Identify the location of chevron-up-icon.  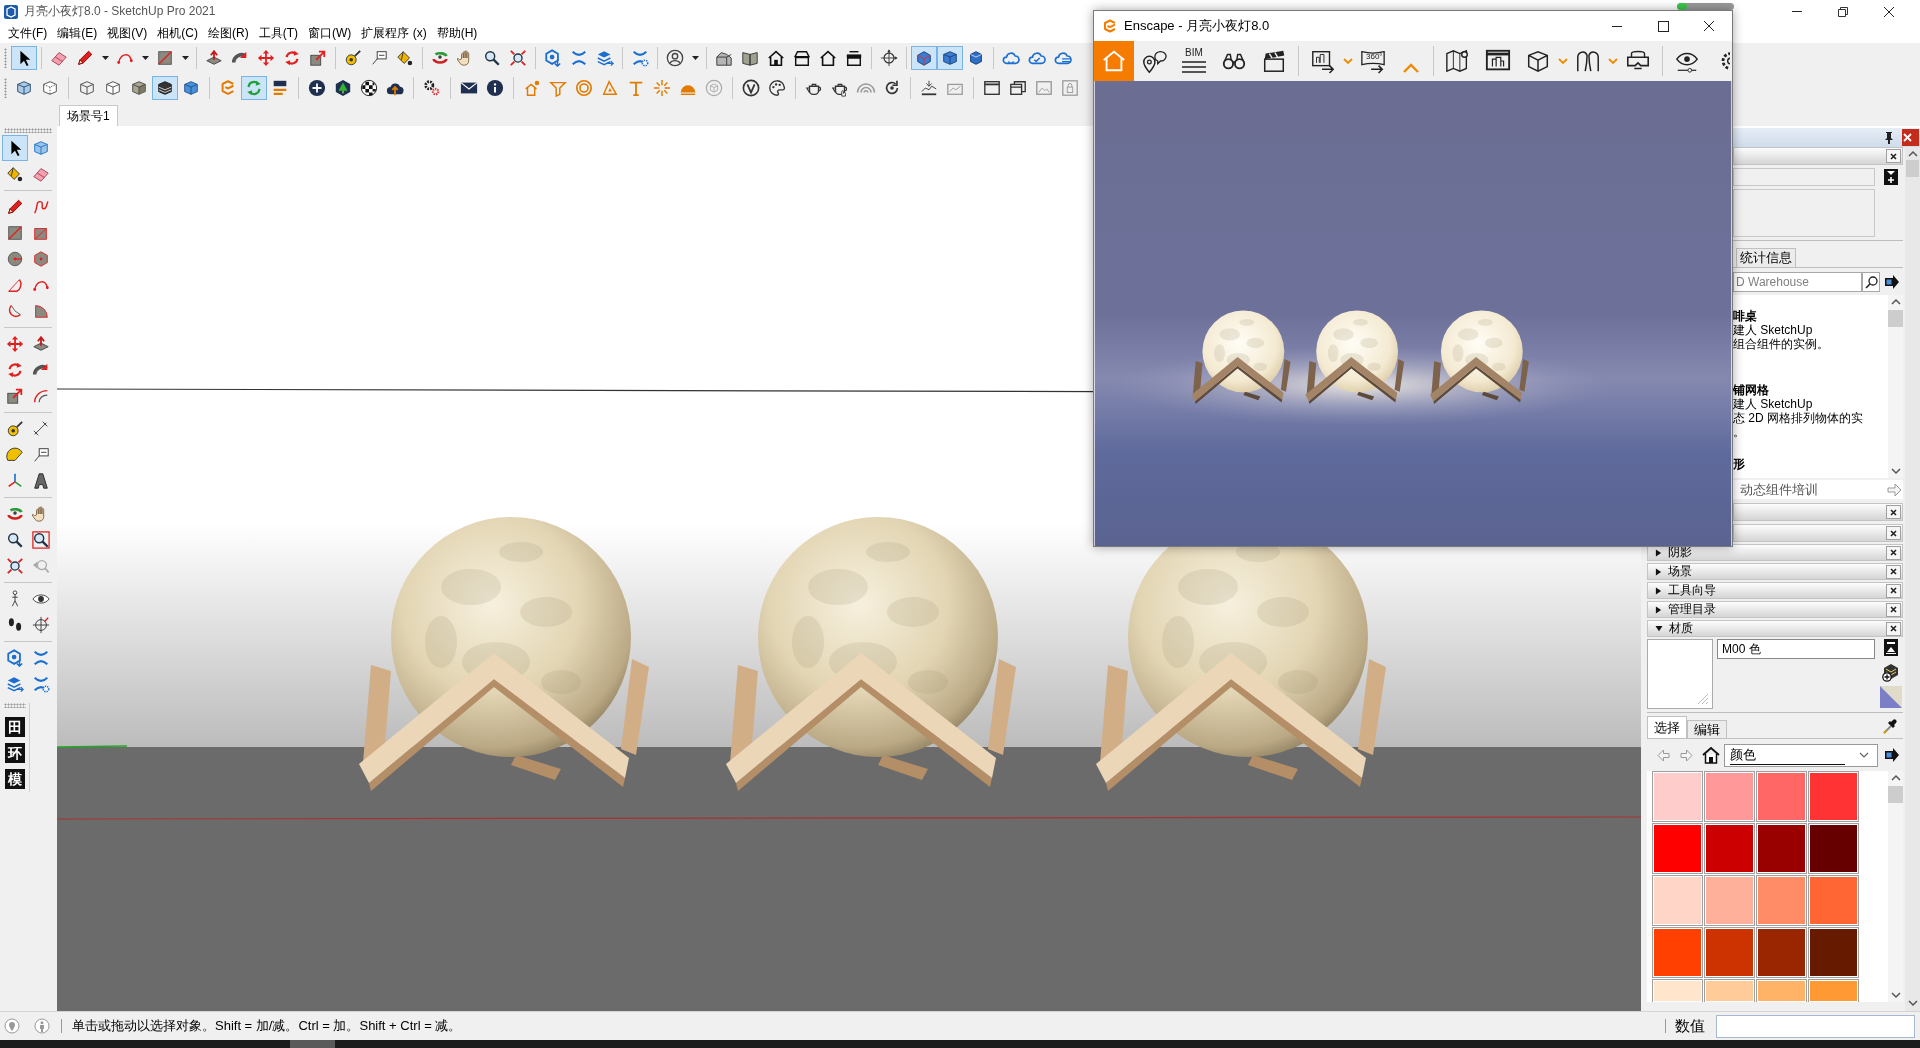
(1895, 302).